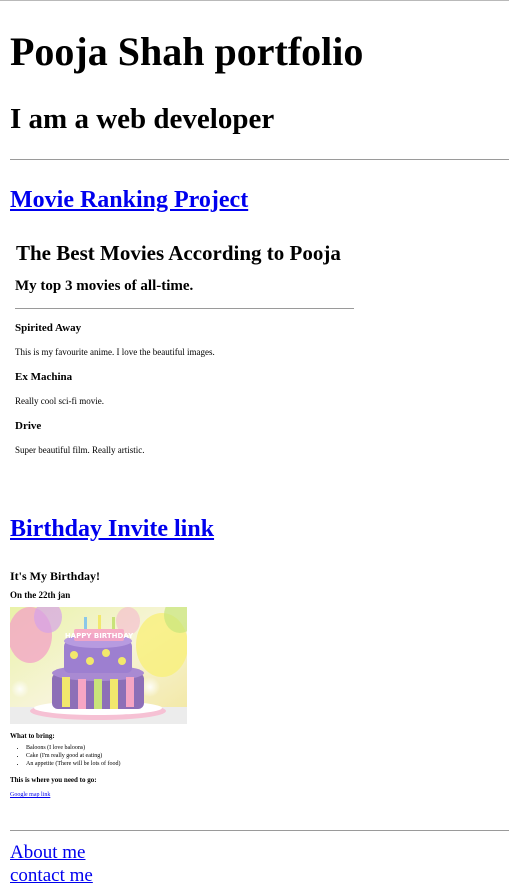  I want to click on where-heading: This is where you need to go:, so click(53, 780).